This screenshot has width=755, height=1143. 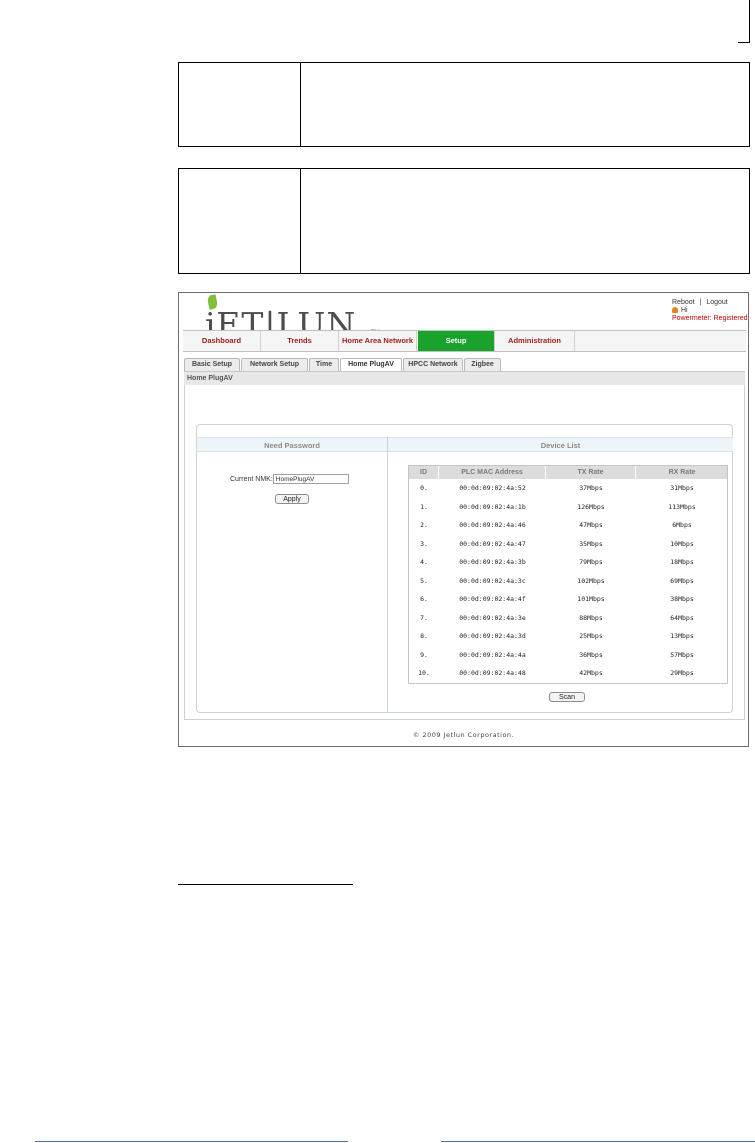 I want to click on cell-tx: 42Mbps, so click(x=591, y=673).